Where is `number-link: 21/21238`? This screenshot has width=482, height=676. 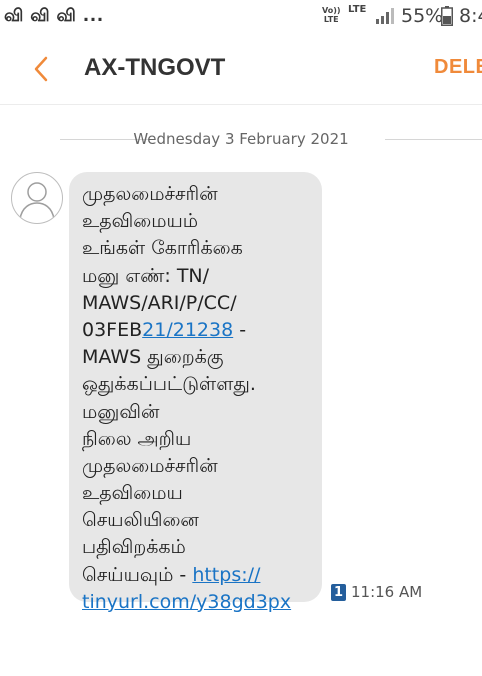 number-link: 21/21238 is located at coordinates (187, 330).